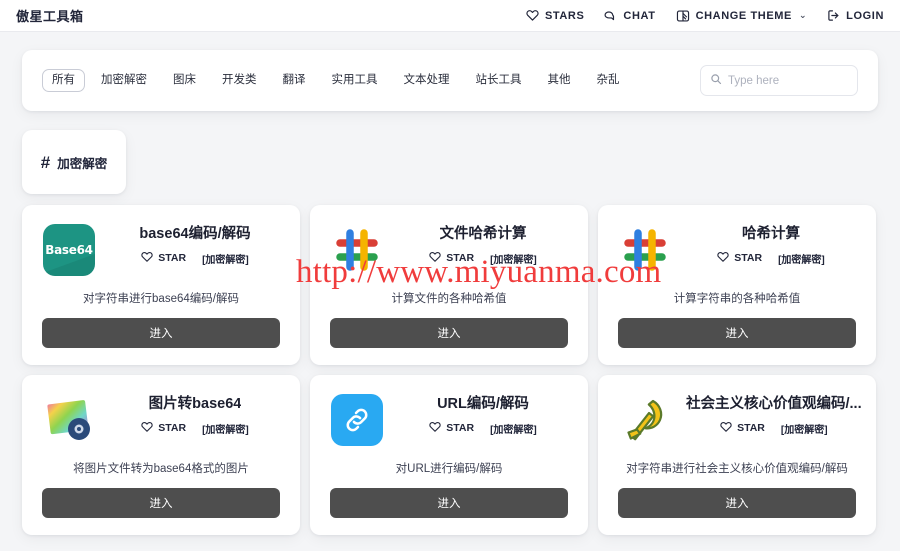 This screenshot has height=551, width=900. Describe the element at coordinates (559, 81) in the screenshot. I see `tab-other: 其他` at that location.